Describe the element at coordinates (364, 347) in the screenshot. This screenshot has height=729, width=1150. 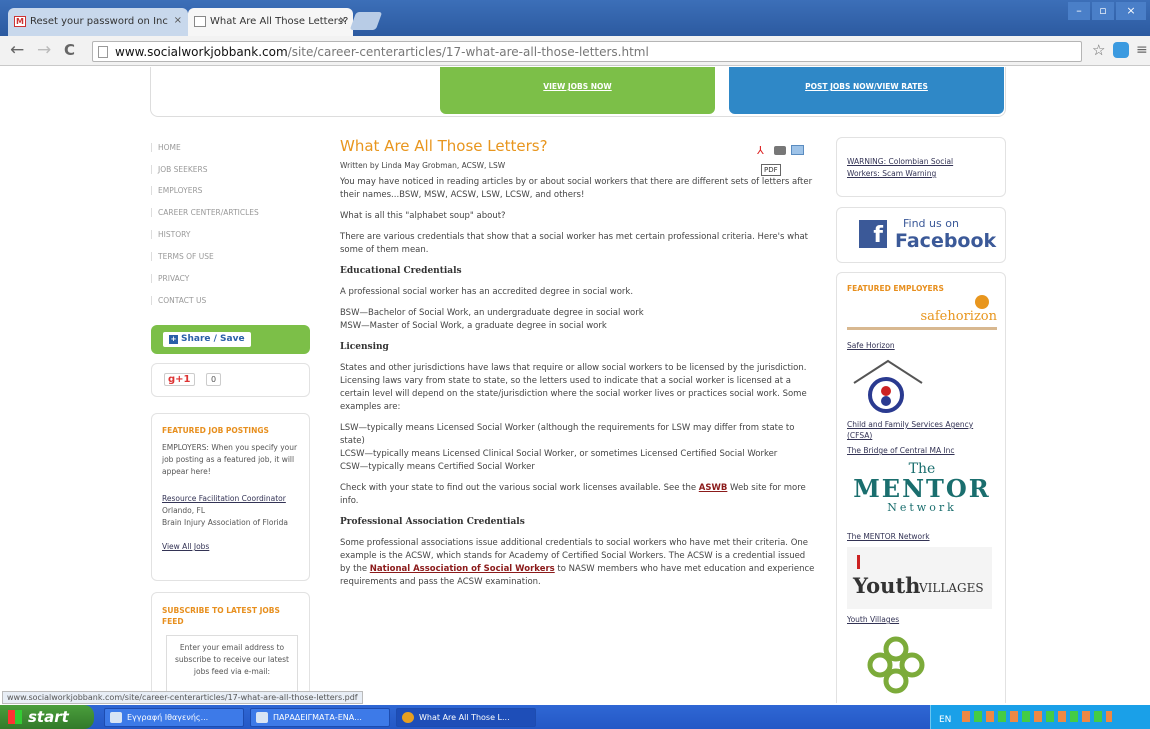
I see `section-heading: Licensing` at that location.